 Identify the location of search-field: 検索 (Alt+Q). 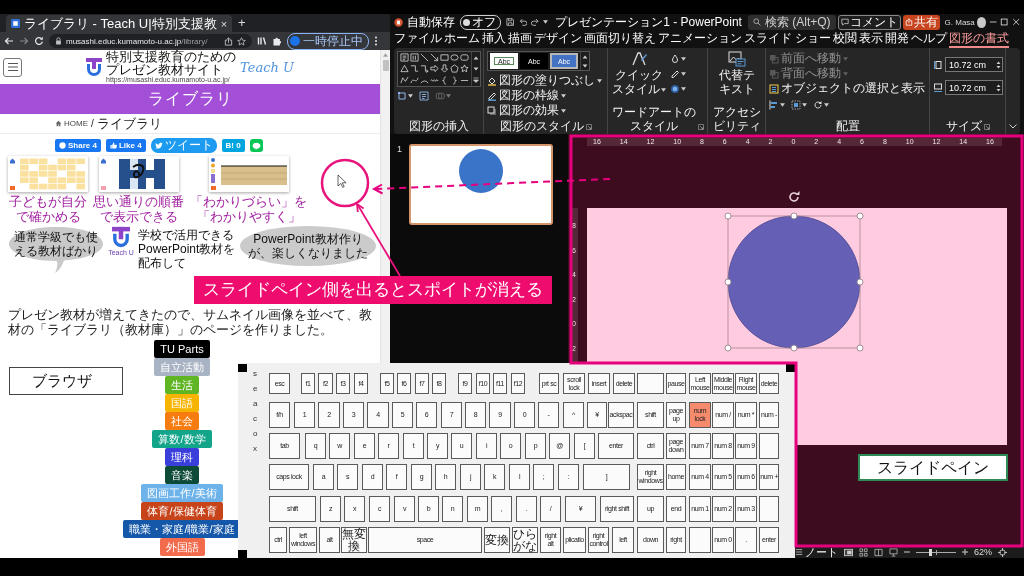
(791, 22).